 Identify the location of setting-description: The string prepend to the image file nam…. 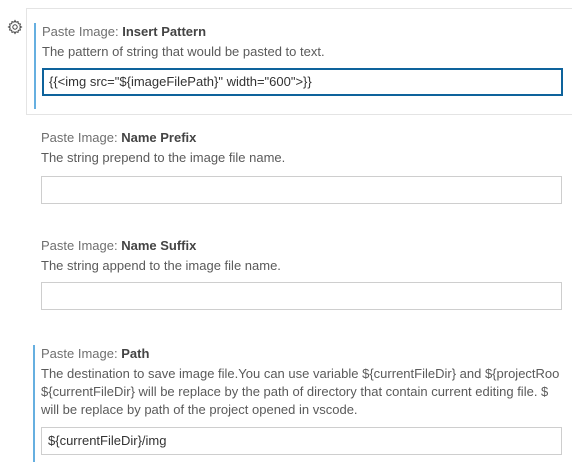
(163, 157).